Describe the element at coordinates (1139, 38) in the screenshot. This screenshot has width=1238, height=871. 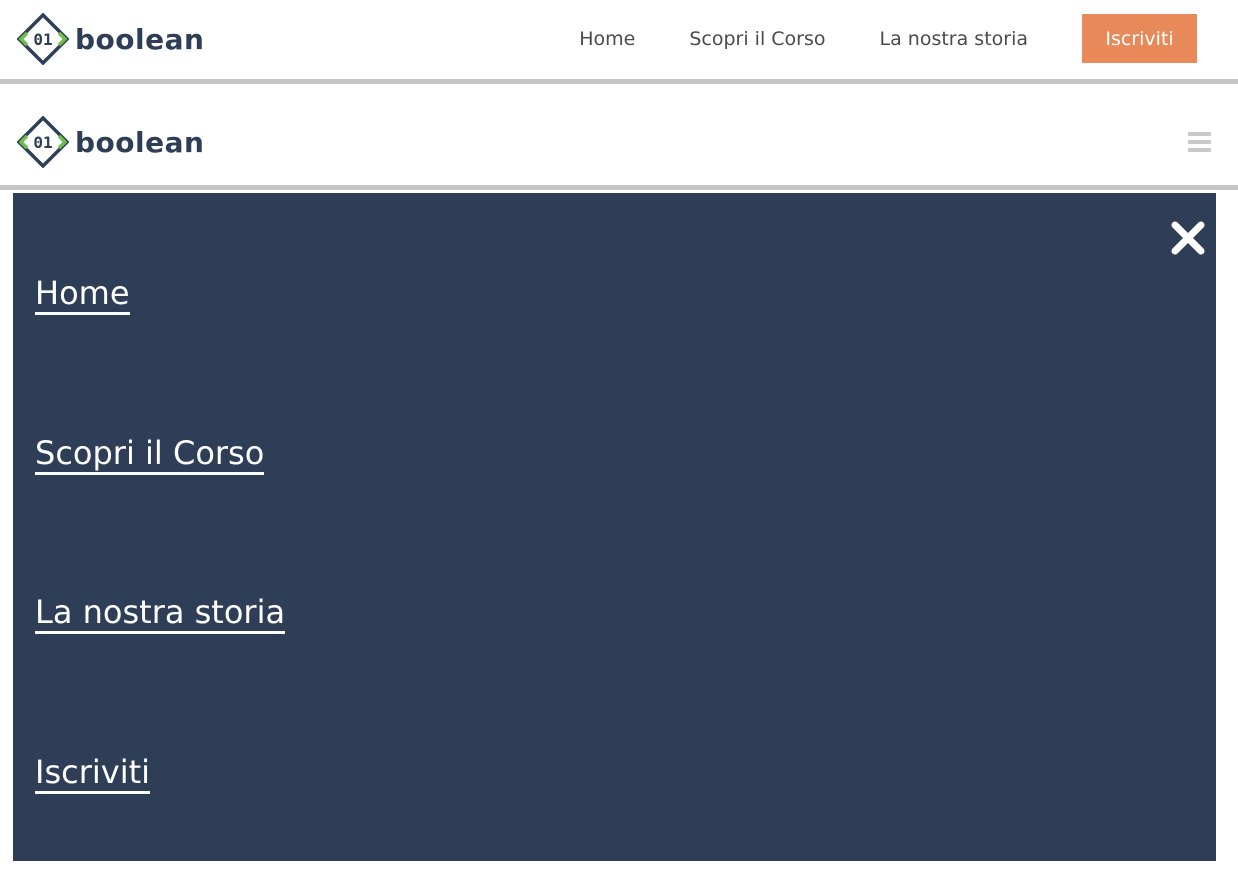
I see `signup-button: Iscriviti` at that location.